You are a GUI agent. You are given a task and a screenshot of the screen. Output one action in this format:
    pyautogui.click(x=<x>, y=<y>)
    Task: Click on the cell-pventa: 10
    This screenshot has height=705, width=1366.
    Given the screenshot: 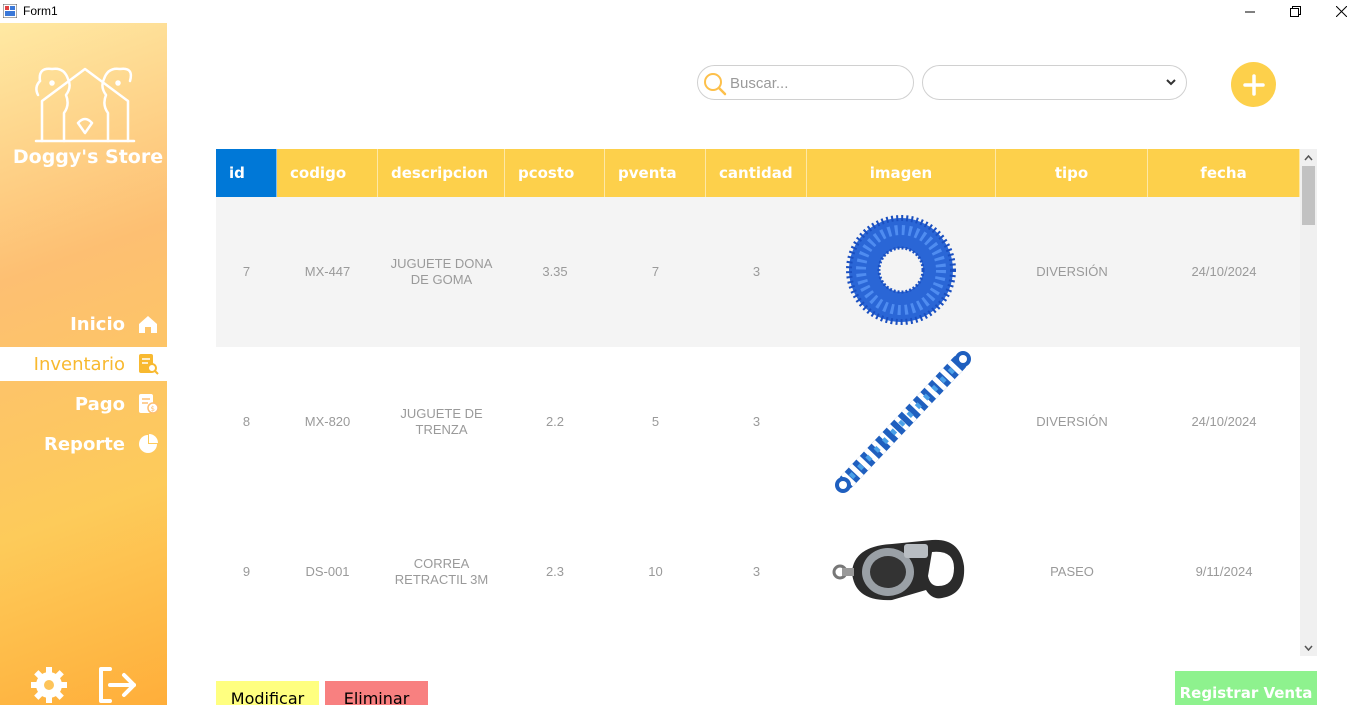 What is the action you would take?
    pyautogui.click(x=655, y=572)
    